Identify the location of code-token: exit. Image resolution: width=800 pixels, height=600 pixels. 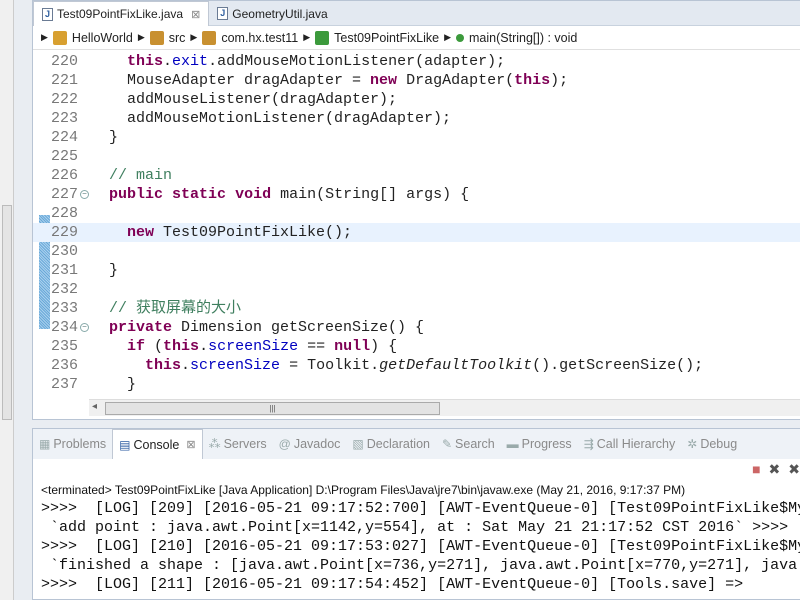
(190, 61).